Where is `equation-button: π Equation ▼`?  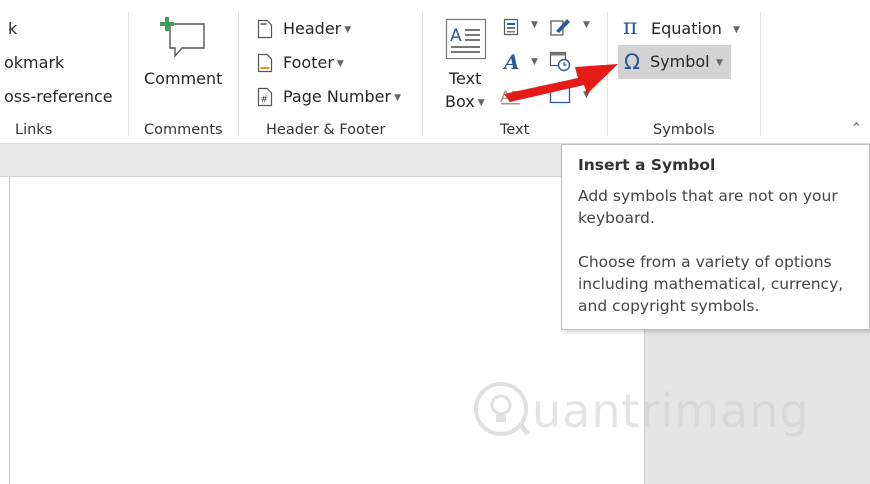
equation-button: π Equation ▼ is located at coordinates (682, 29).